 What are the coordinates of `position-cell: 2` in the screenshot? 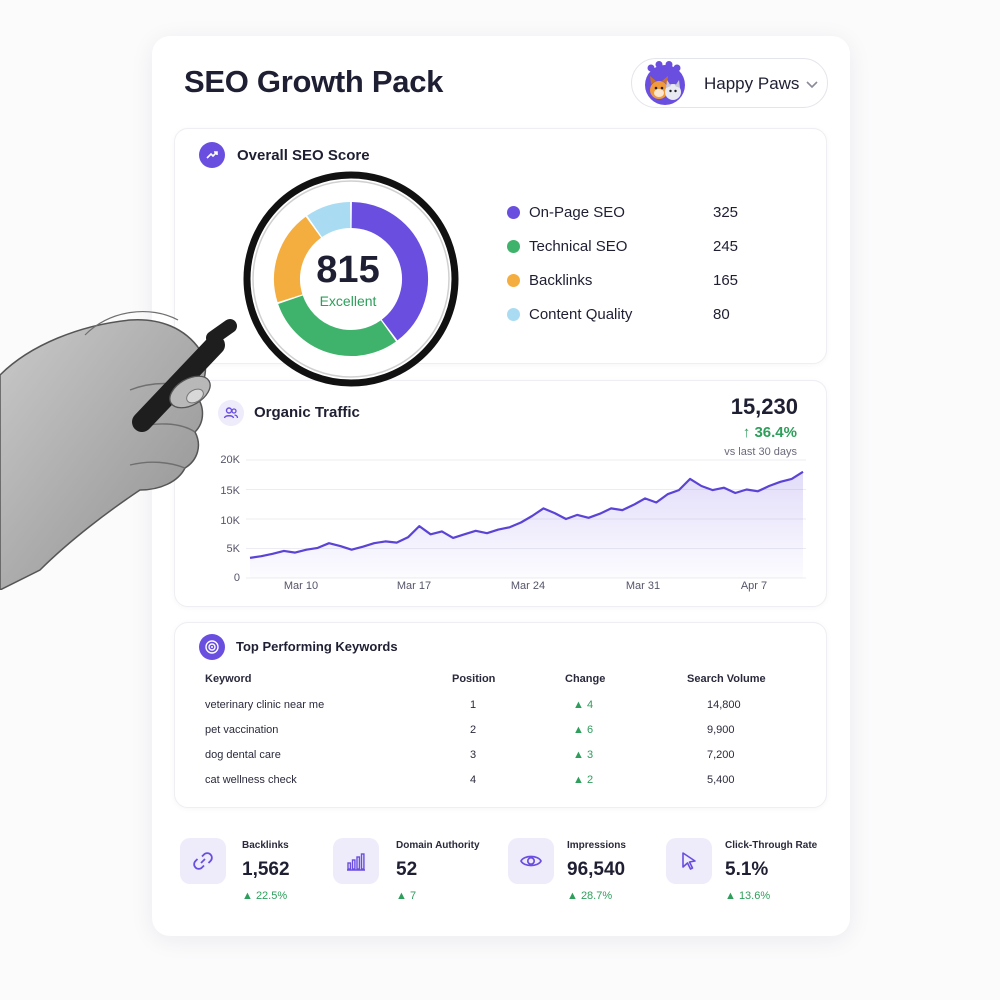 It's located at (473, 730).